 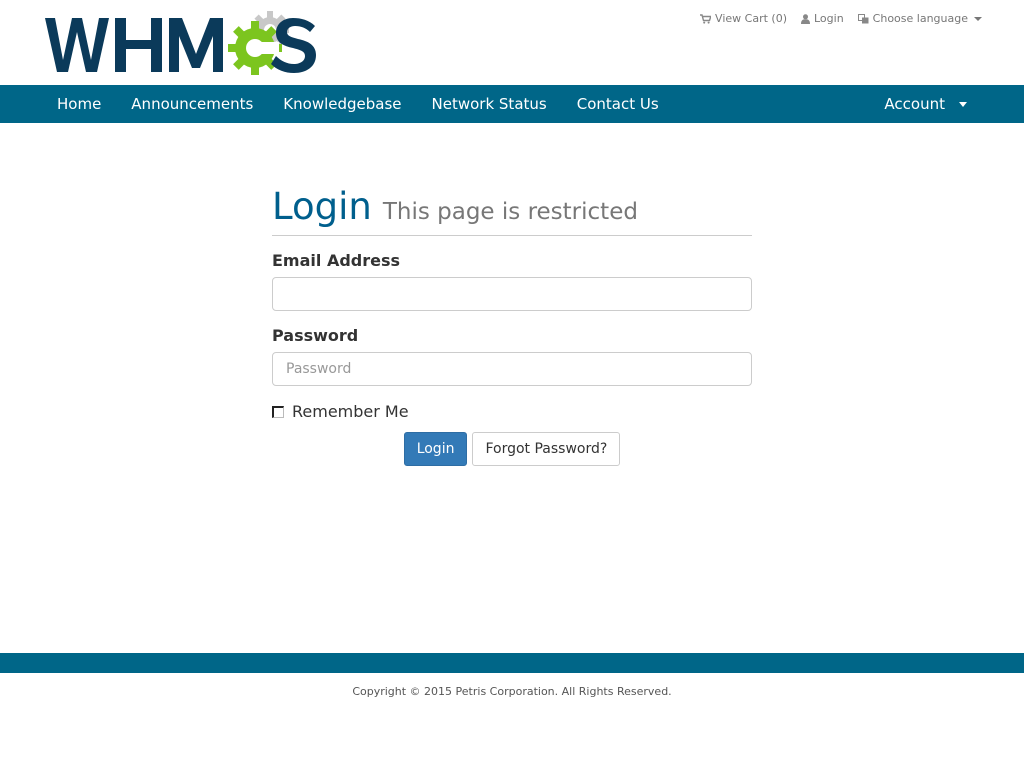 What do you see at coordinates (315, 335) in the screenshot?
I see `password-label: Password` at bounding box center [315, 335].